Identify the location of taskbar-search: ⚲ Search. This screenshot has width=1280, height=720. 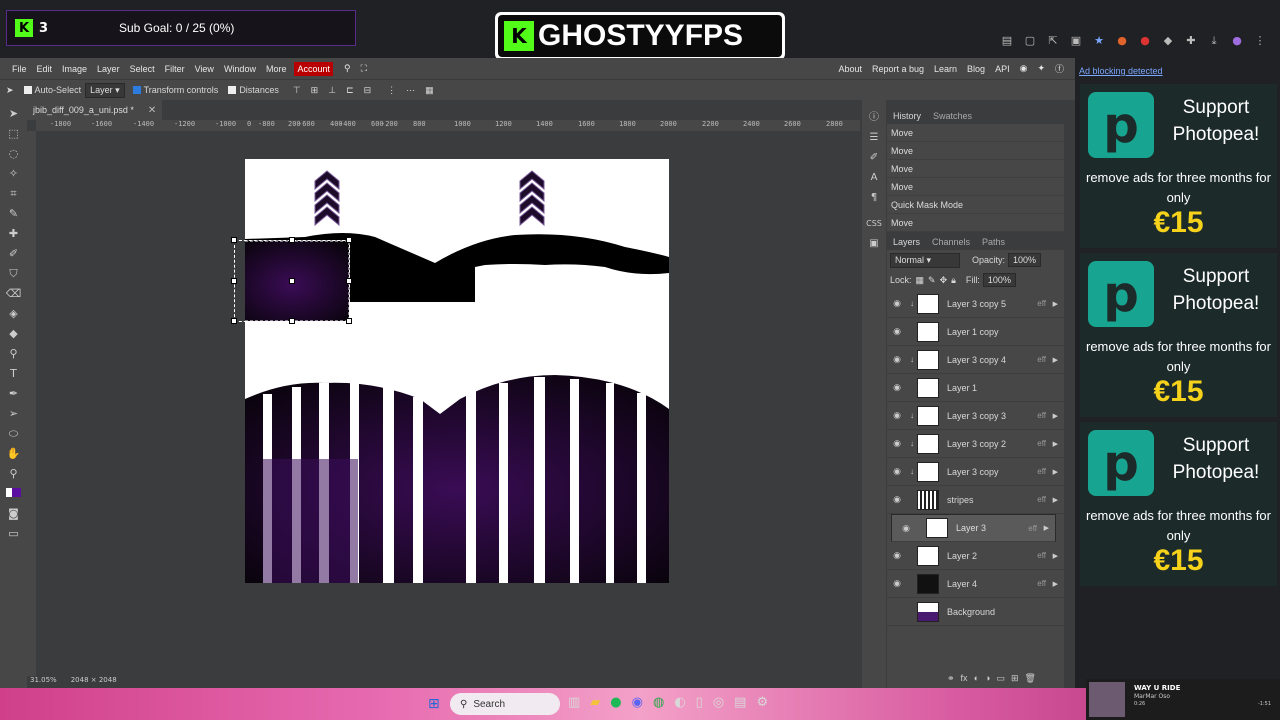
(505, 704).